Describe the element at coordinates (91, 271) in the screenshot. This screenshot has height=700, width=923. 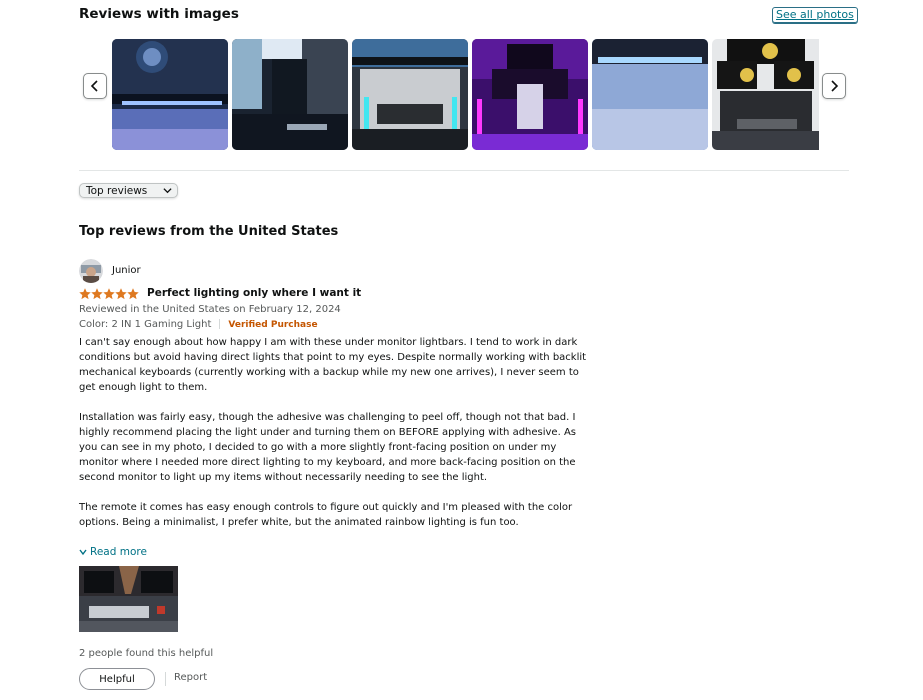
I see `avatar` at that location.